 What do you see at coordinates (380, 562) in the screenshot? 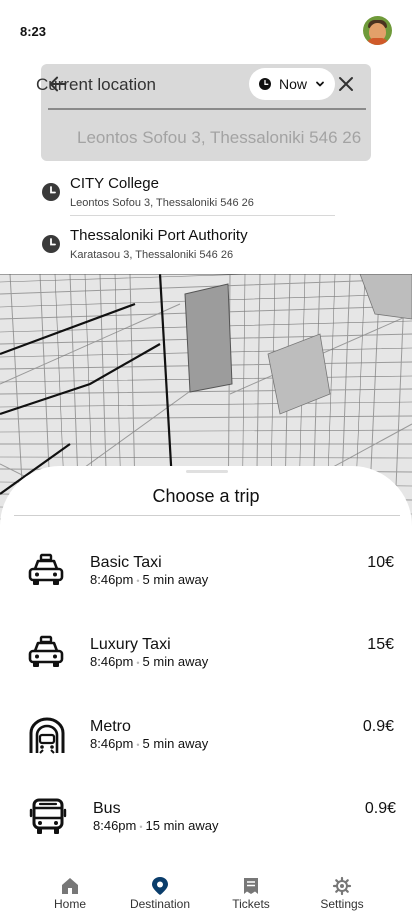
I see `trip-price: 10€` at bounding box center [380, 562].